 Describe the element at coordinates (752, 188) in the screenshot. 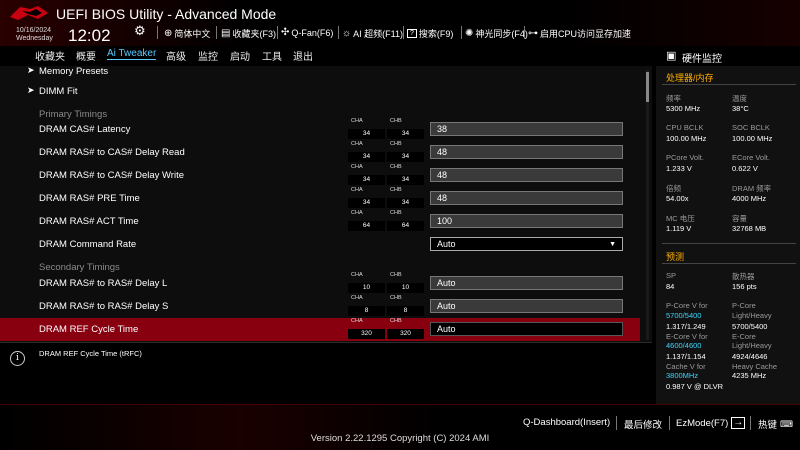

I see `dram-freq-label: DRAM 频率` at that location.